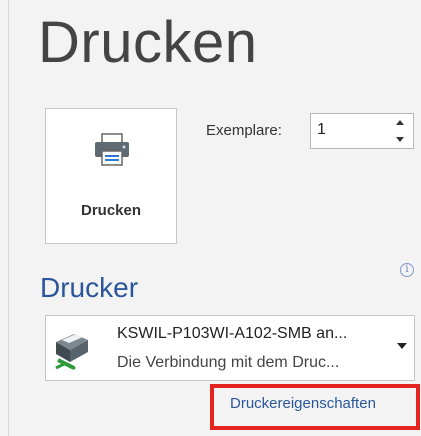 This screenshot has width=421, height=436. What do you see at coordinates (89, 287) in the screenshot?
I see `printer-section-title: Drucker` at bounding box center [89, 287].